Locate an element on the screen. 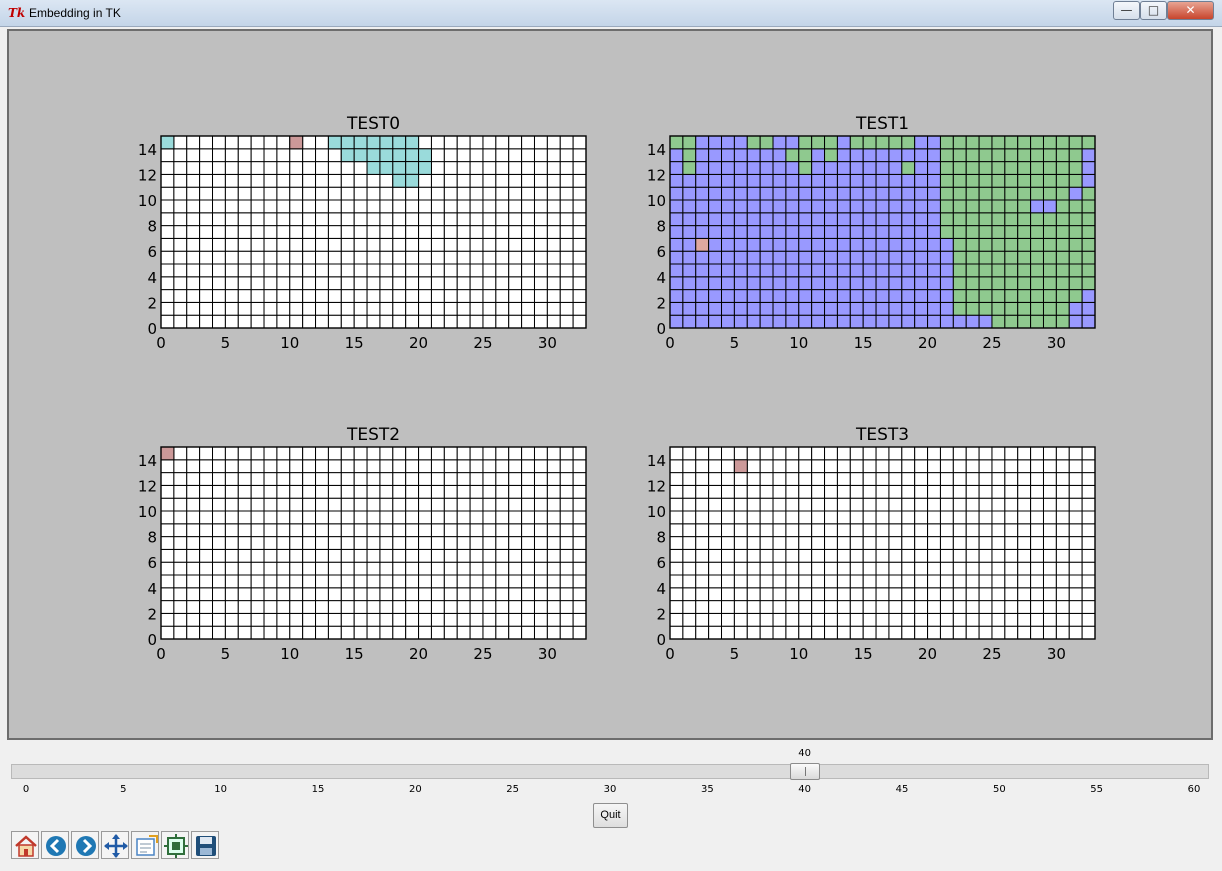 This screenshot has height=871, width=1222. maximize-button: □ is located at coordinates (1153, 10).